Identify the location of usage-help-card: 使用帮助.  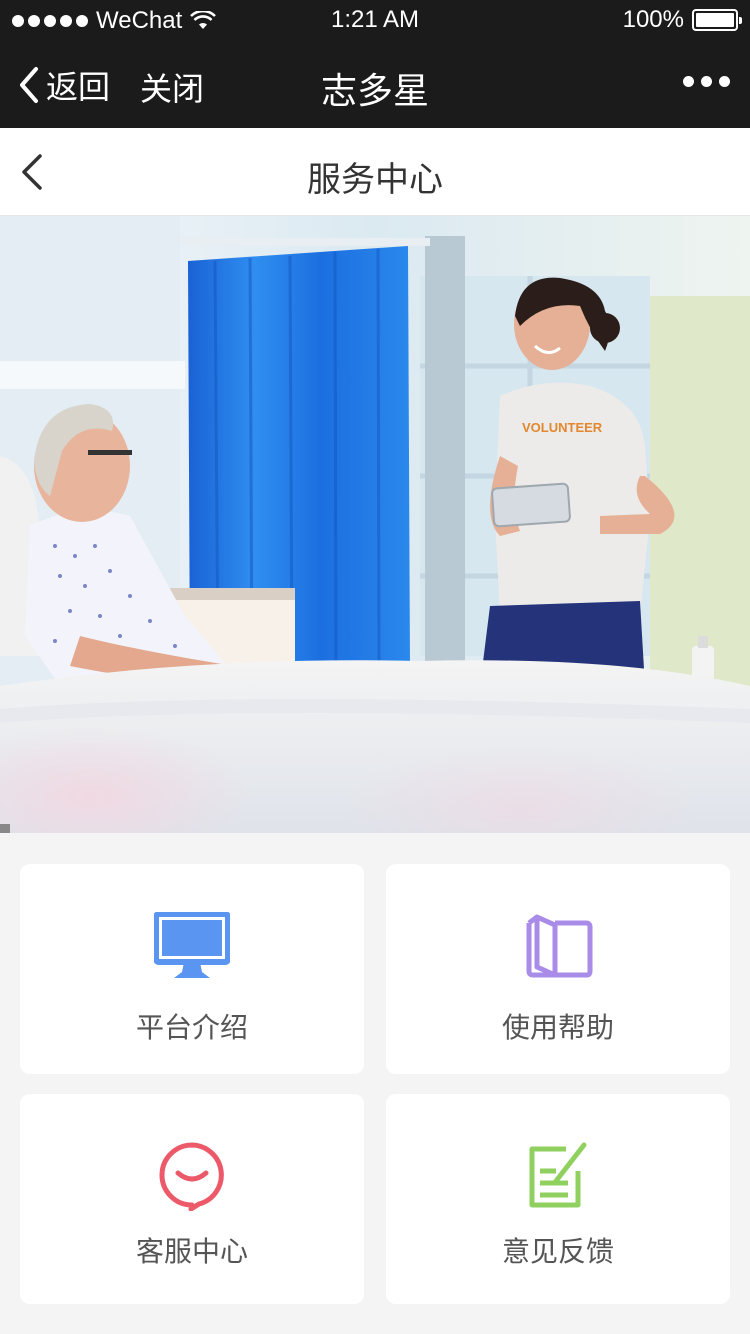
(558, 969).